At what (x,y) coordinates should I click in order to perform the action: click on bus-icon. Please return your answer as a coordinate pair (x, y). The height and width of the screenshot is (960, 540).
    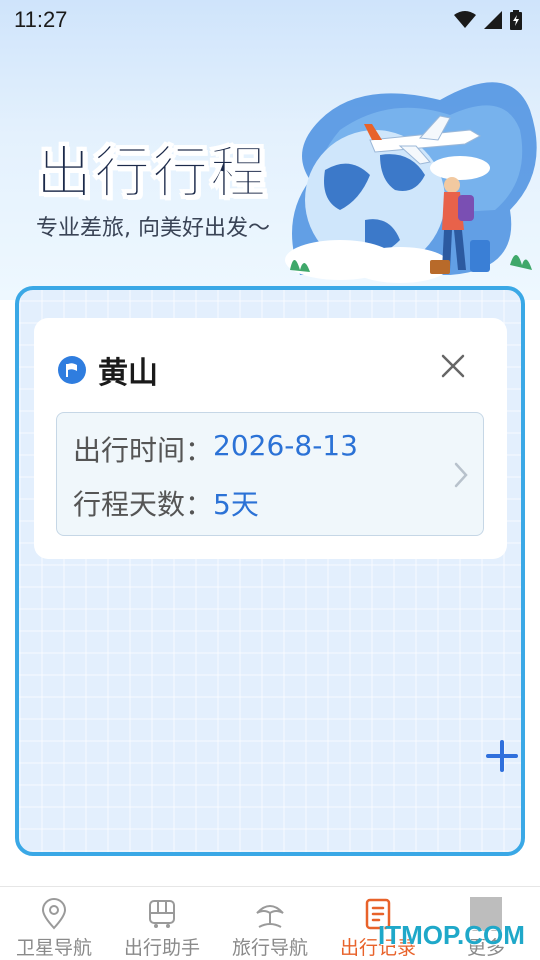
    Looking at the image, I should click on (162, 914).